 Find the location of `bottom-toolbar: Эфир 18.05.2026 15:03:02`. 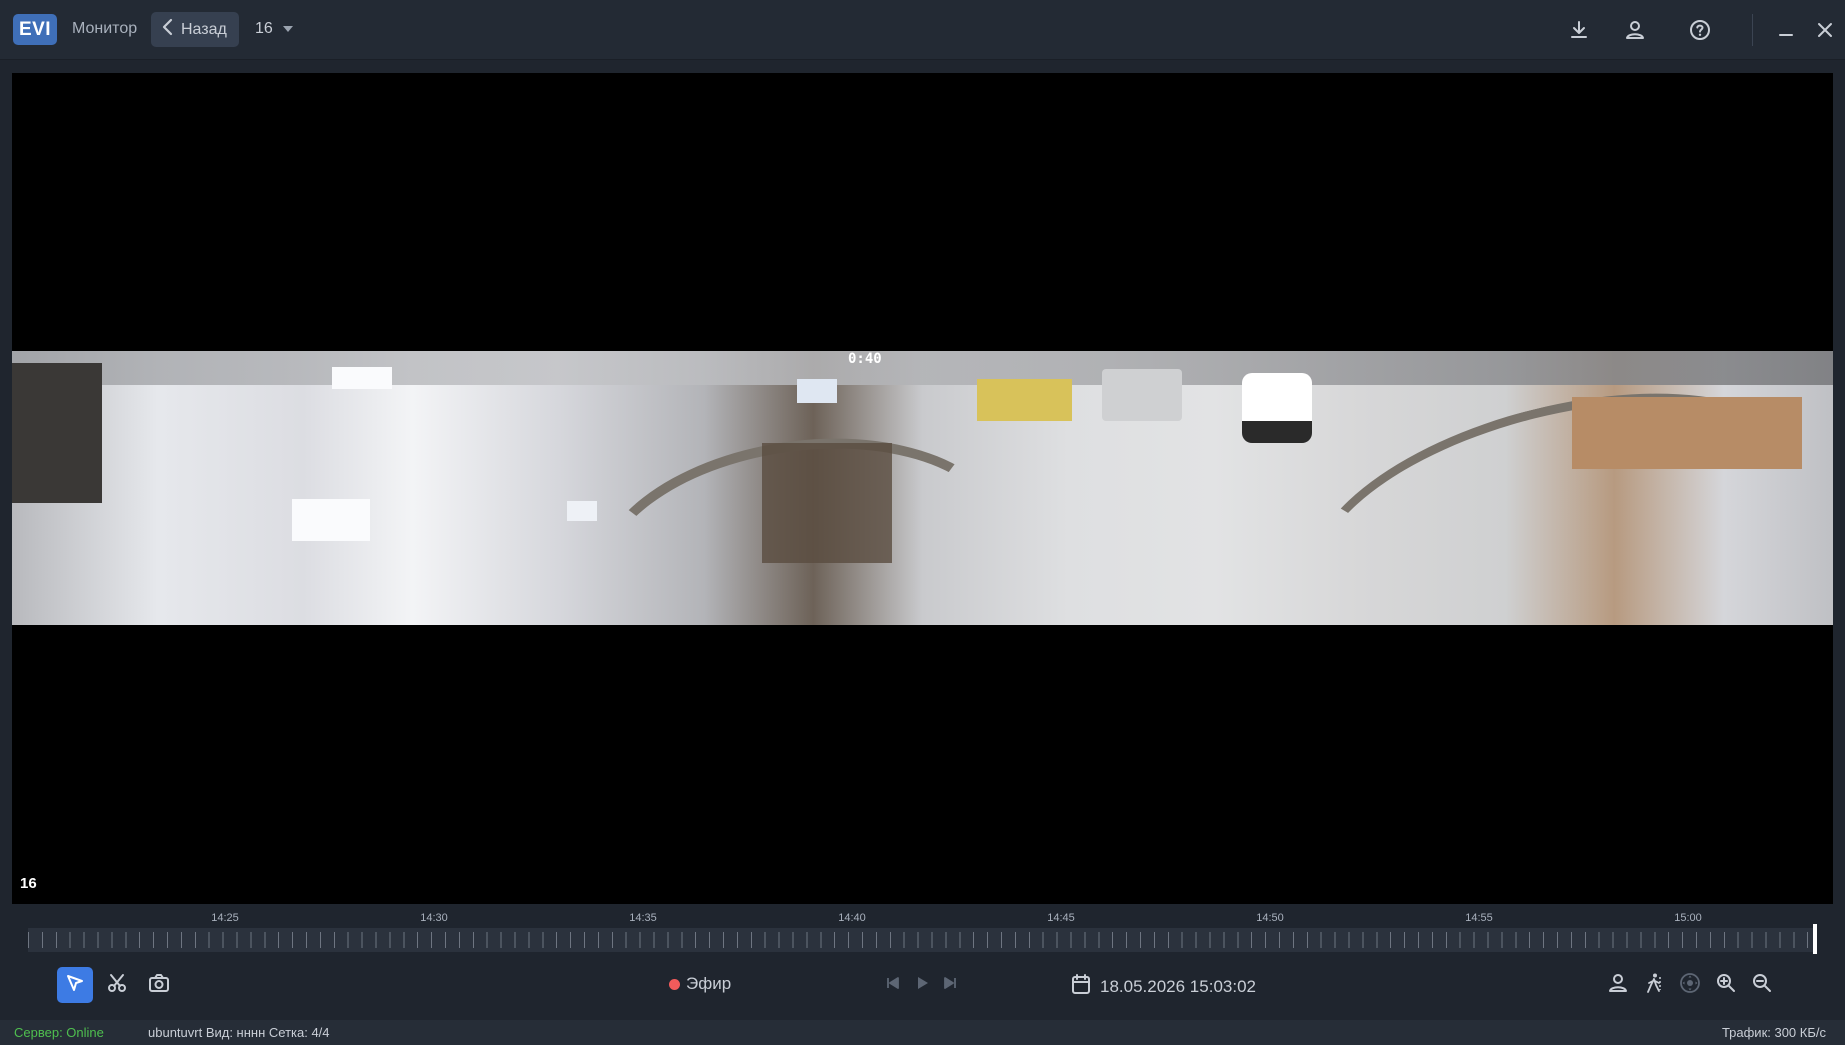

bottom-toolbar: Эфир 18.05.2026 15:03:02 is located at coordinates (922, 985).